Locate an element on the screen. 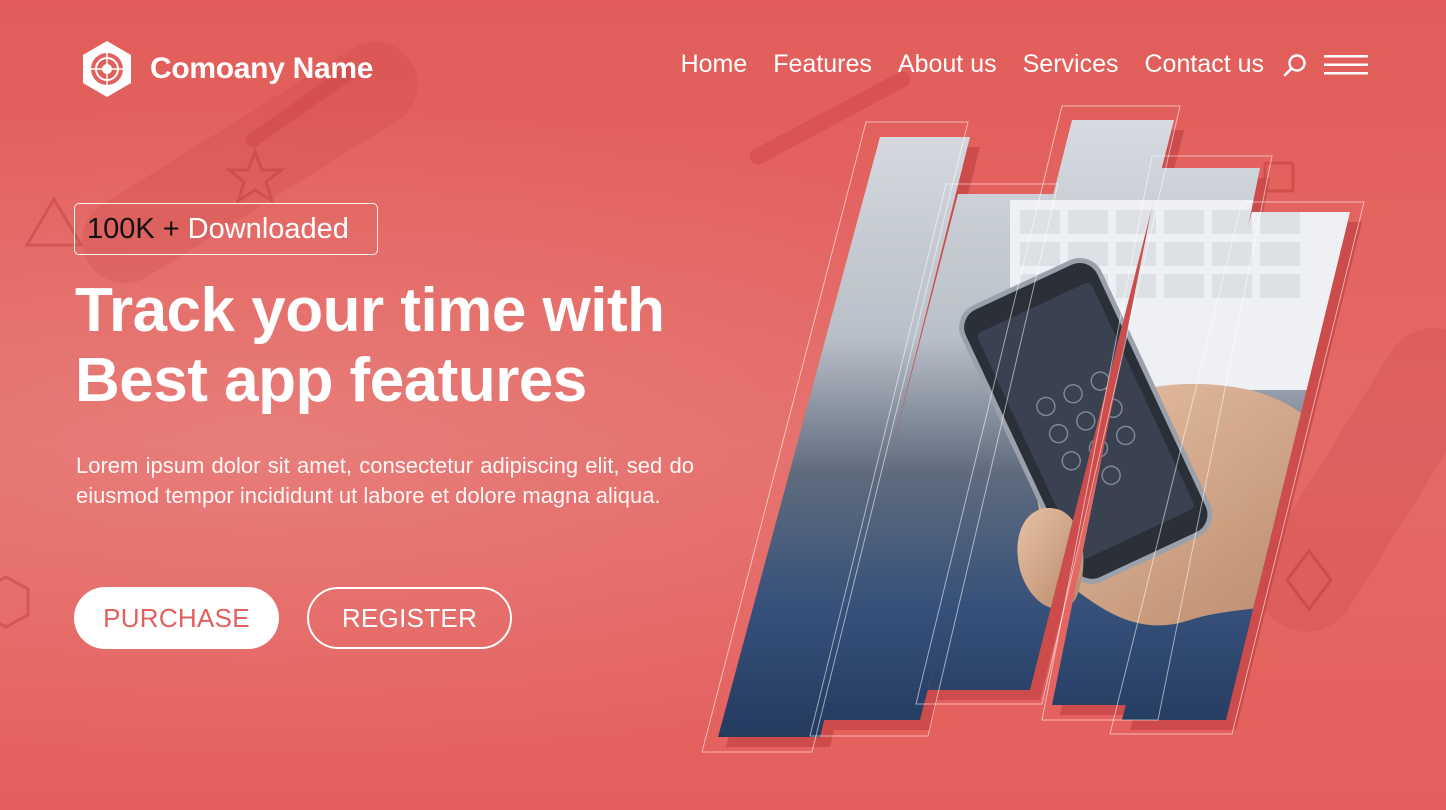 This screenshot has height=810, width=1446. downloads-count: 100K is located at coordinates (121, 228).